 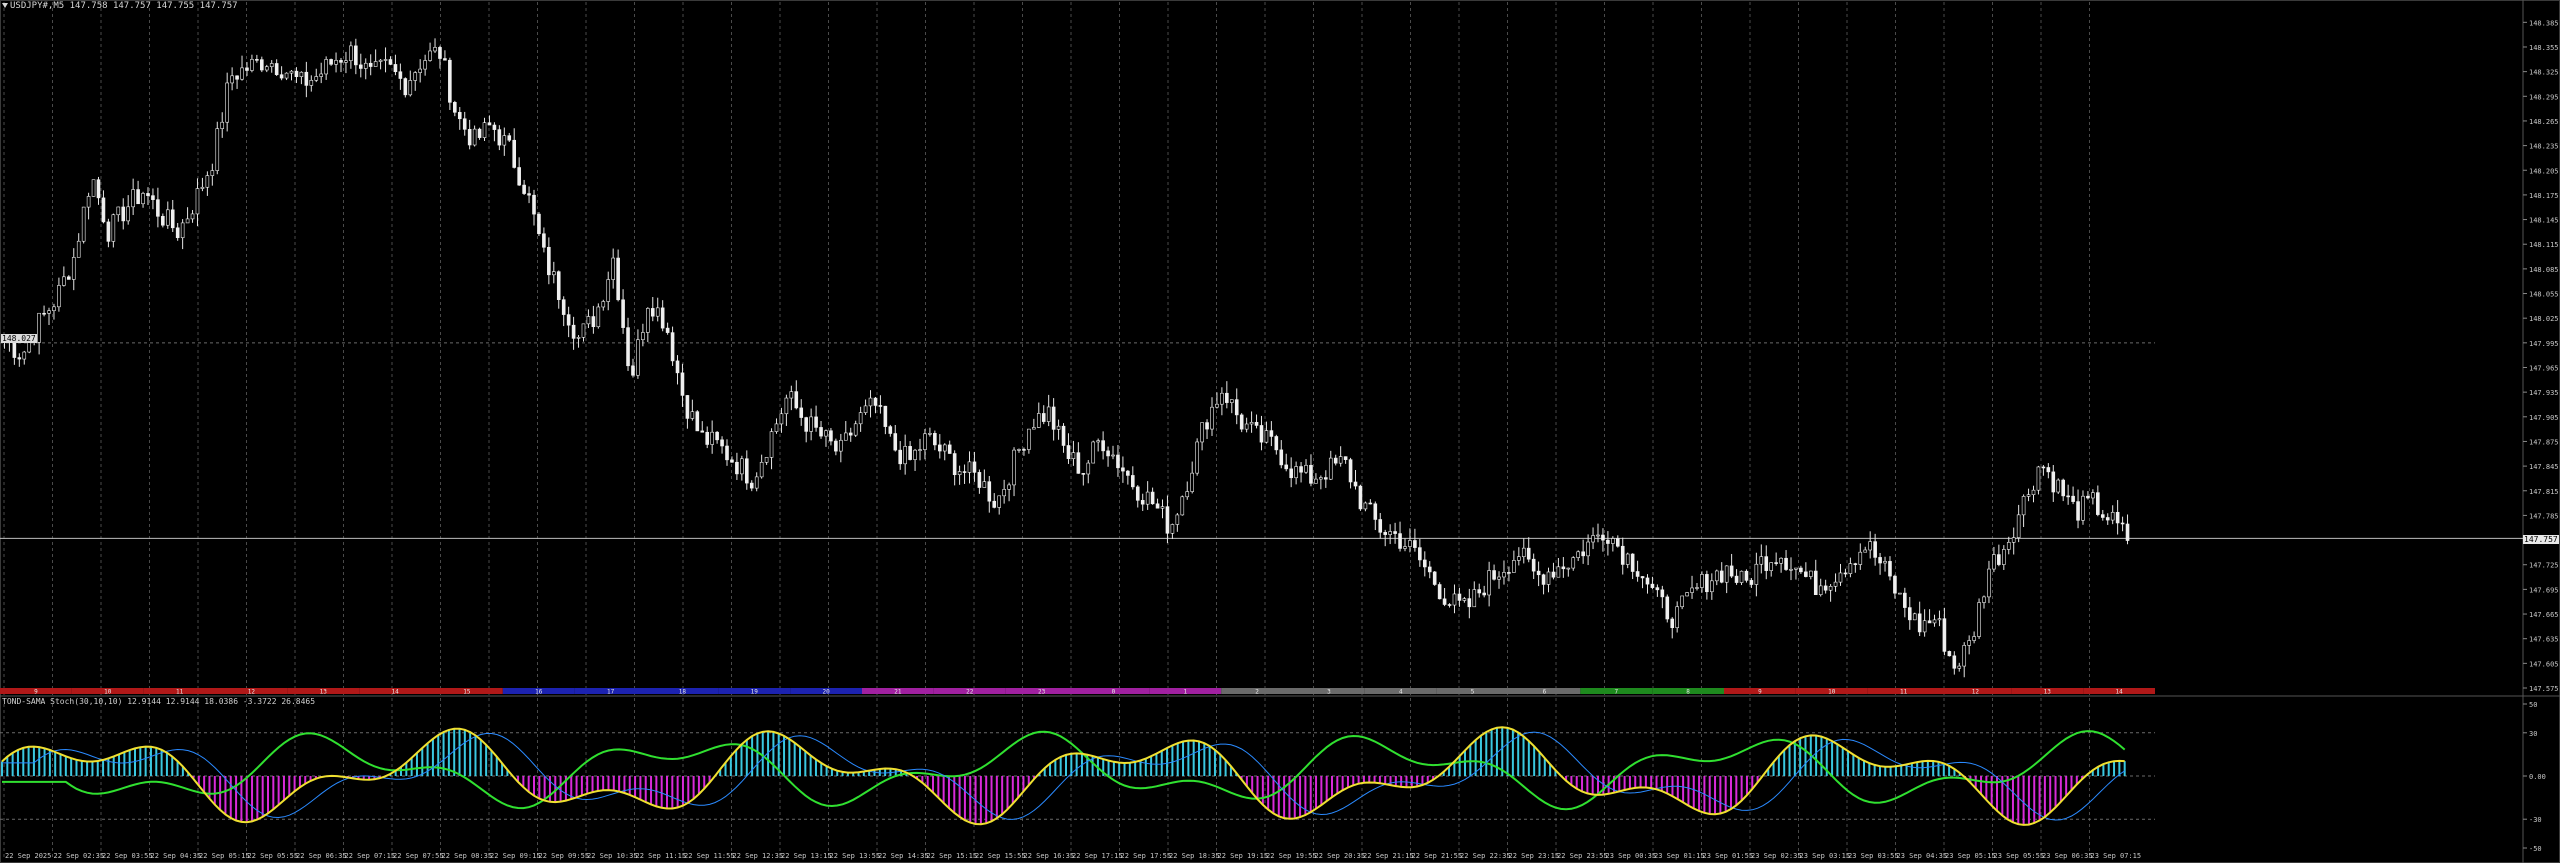 I want to click on price-tick-label: 147.665, so click(x=2544, y=615).